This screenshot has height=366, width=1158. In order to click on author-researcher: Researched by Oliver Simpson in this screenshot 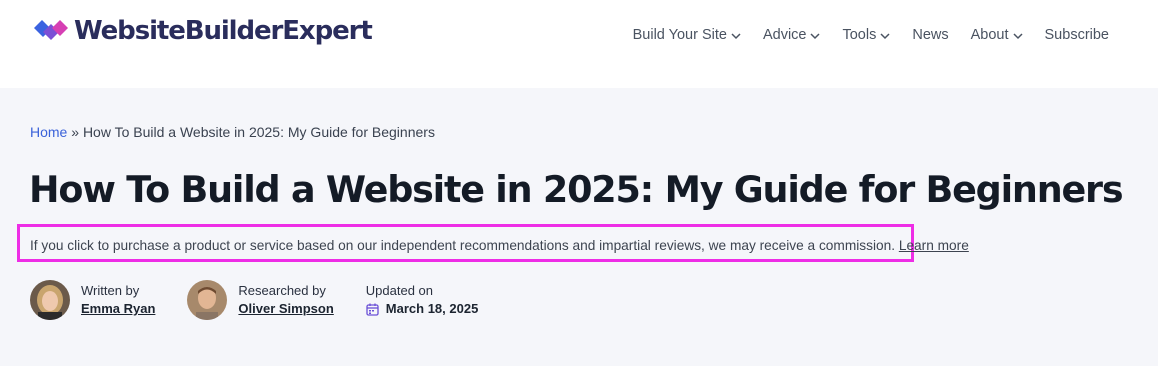, I will do `click(260, 300)`.